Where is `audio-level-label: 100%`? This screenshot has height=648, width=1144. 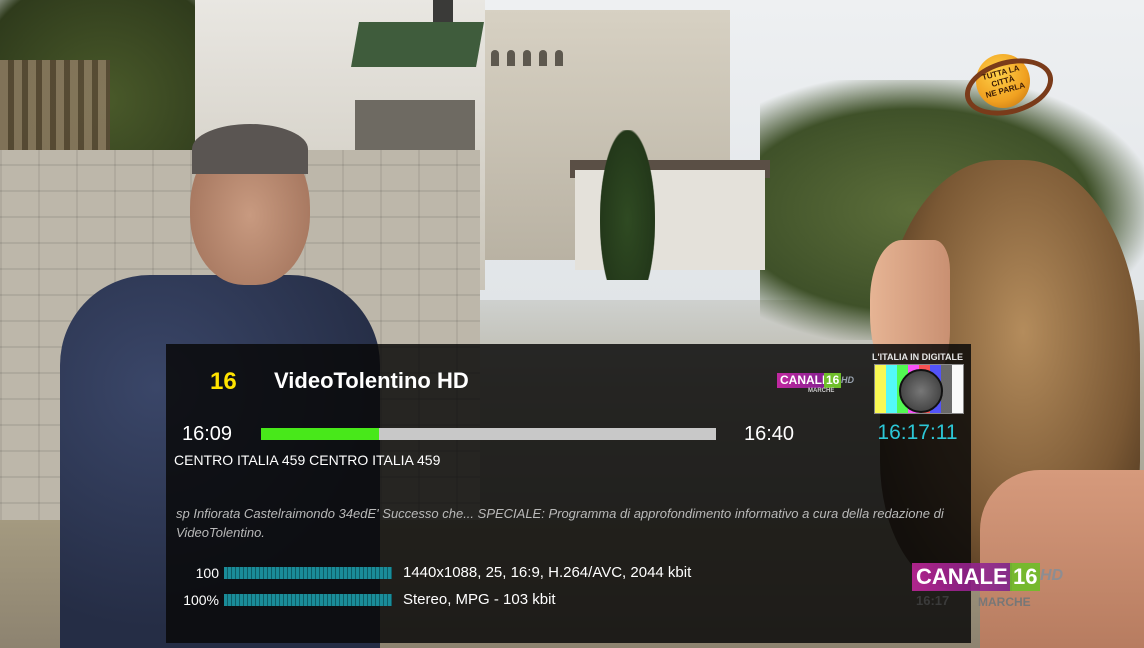
audio-level-label: 100% is located at coordinates (201, 600).